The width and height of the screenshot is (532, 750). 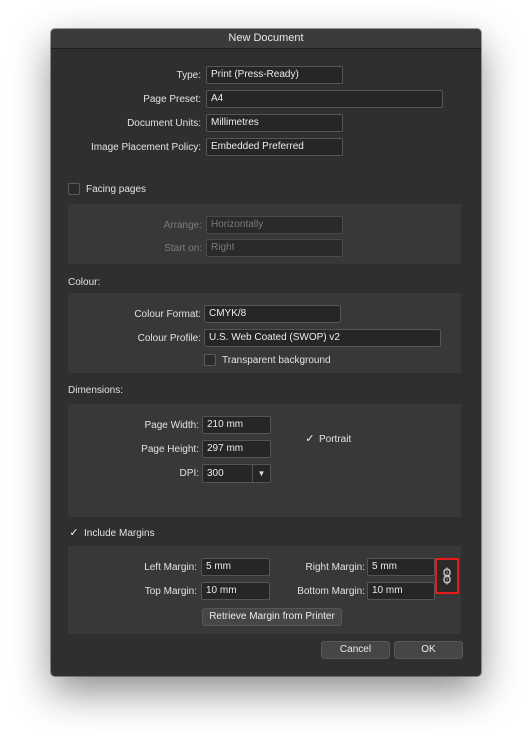 What do you see at coordinates (84, 282) in the screenshot?
I see `colour-section-label: Colour:` at bounding box center [84, 282].